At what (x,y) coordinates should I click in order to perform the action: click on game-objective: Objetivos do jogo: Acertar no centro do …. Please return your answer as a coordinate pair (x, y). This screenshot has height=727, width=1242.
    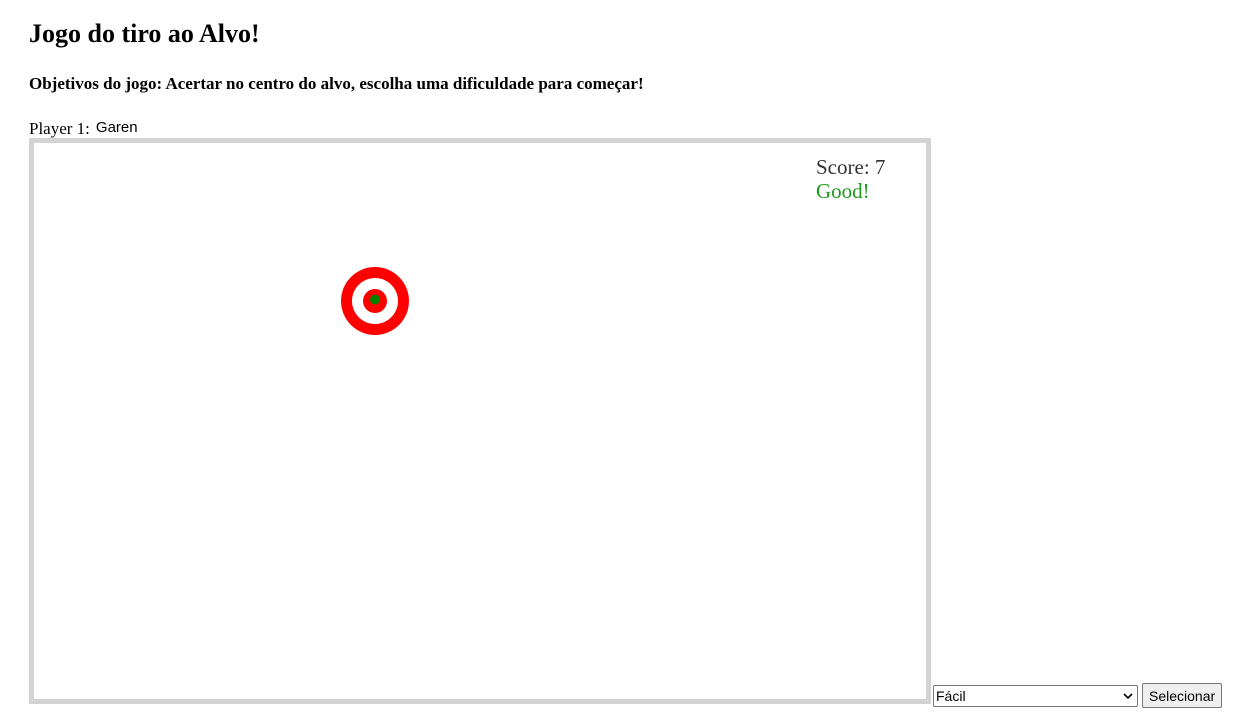
    Looking at the image, I should click on (336, 83).